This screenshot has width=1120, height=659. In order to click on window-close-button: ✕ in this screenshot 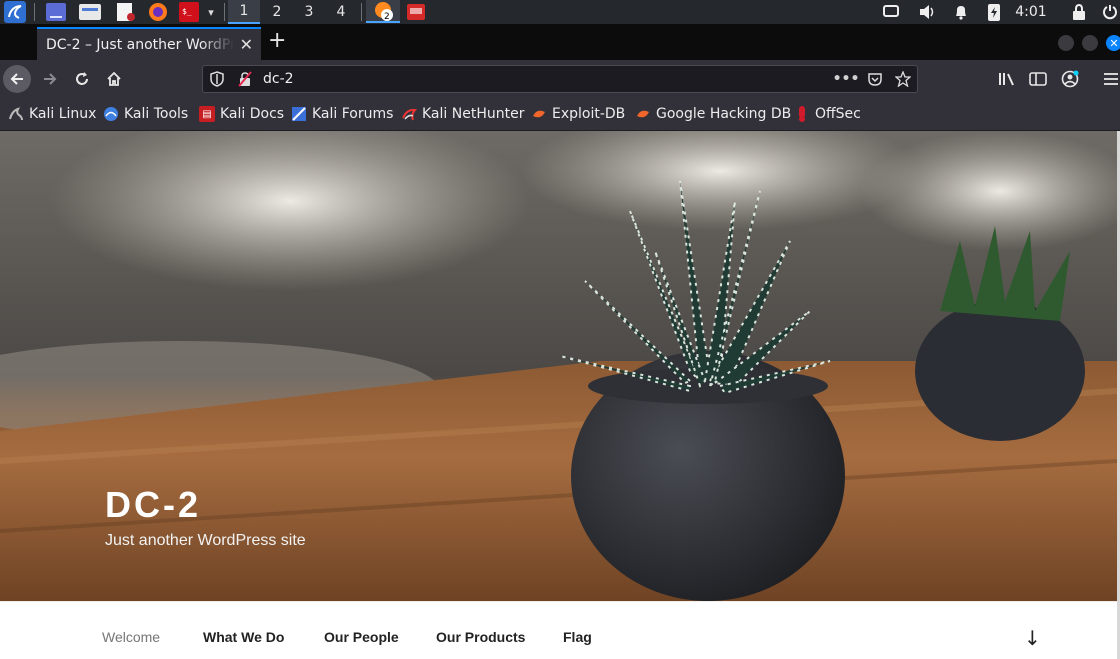, I will do `click(1113, 43)`.